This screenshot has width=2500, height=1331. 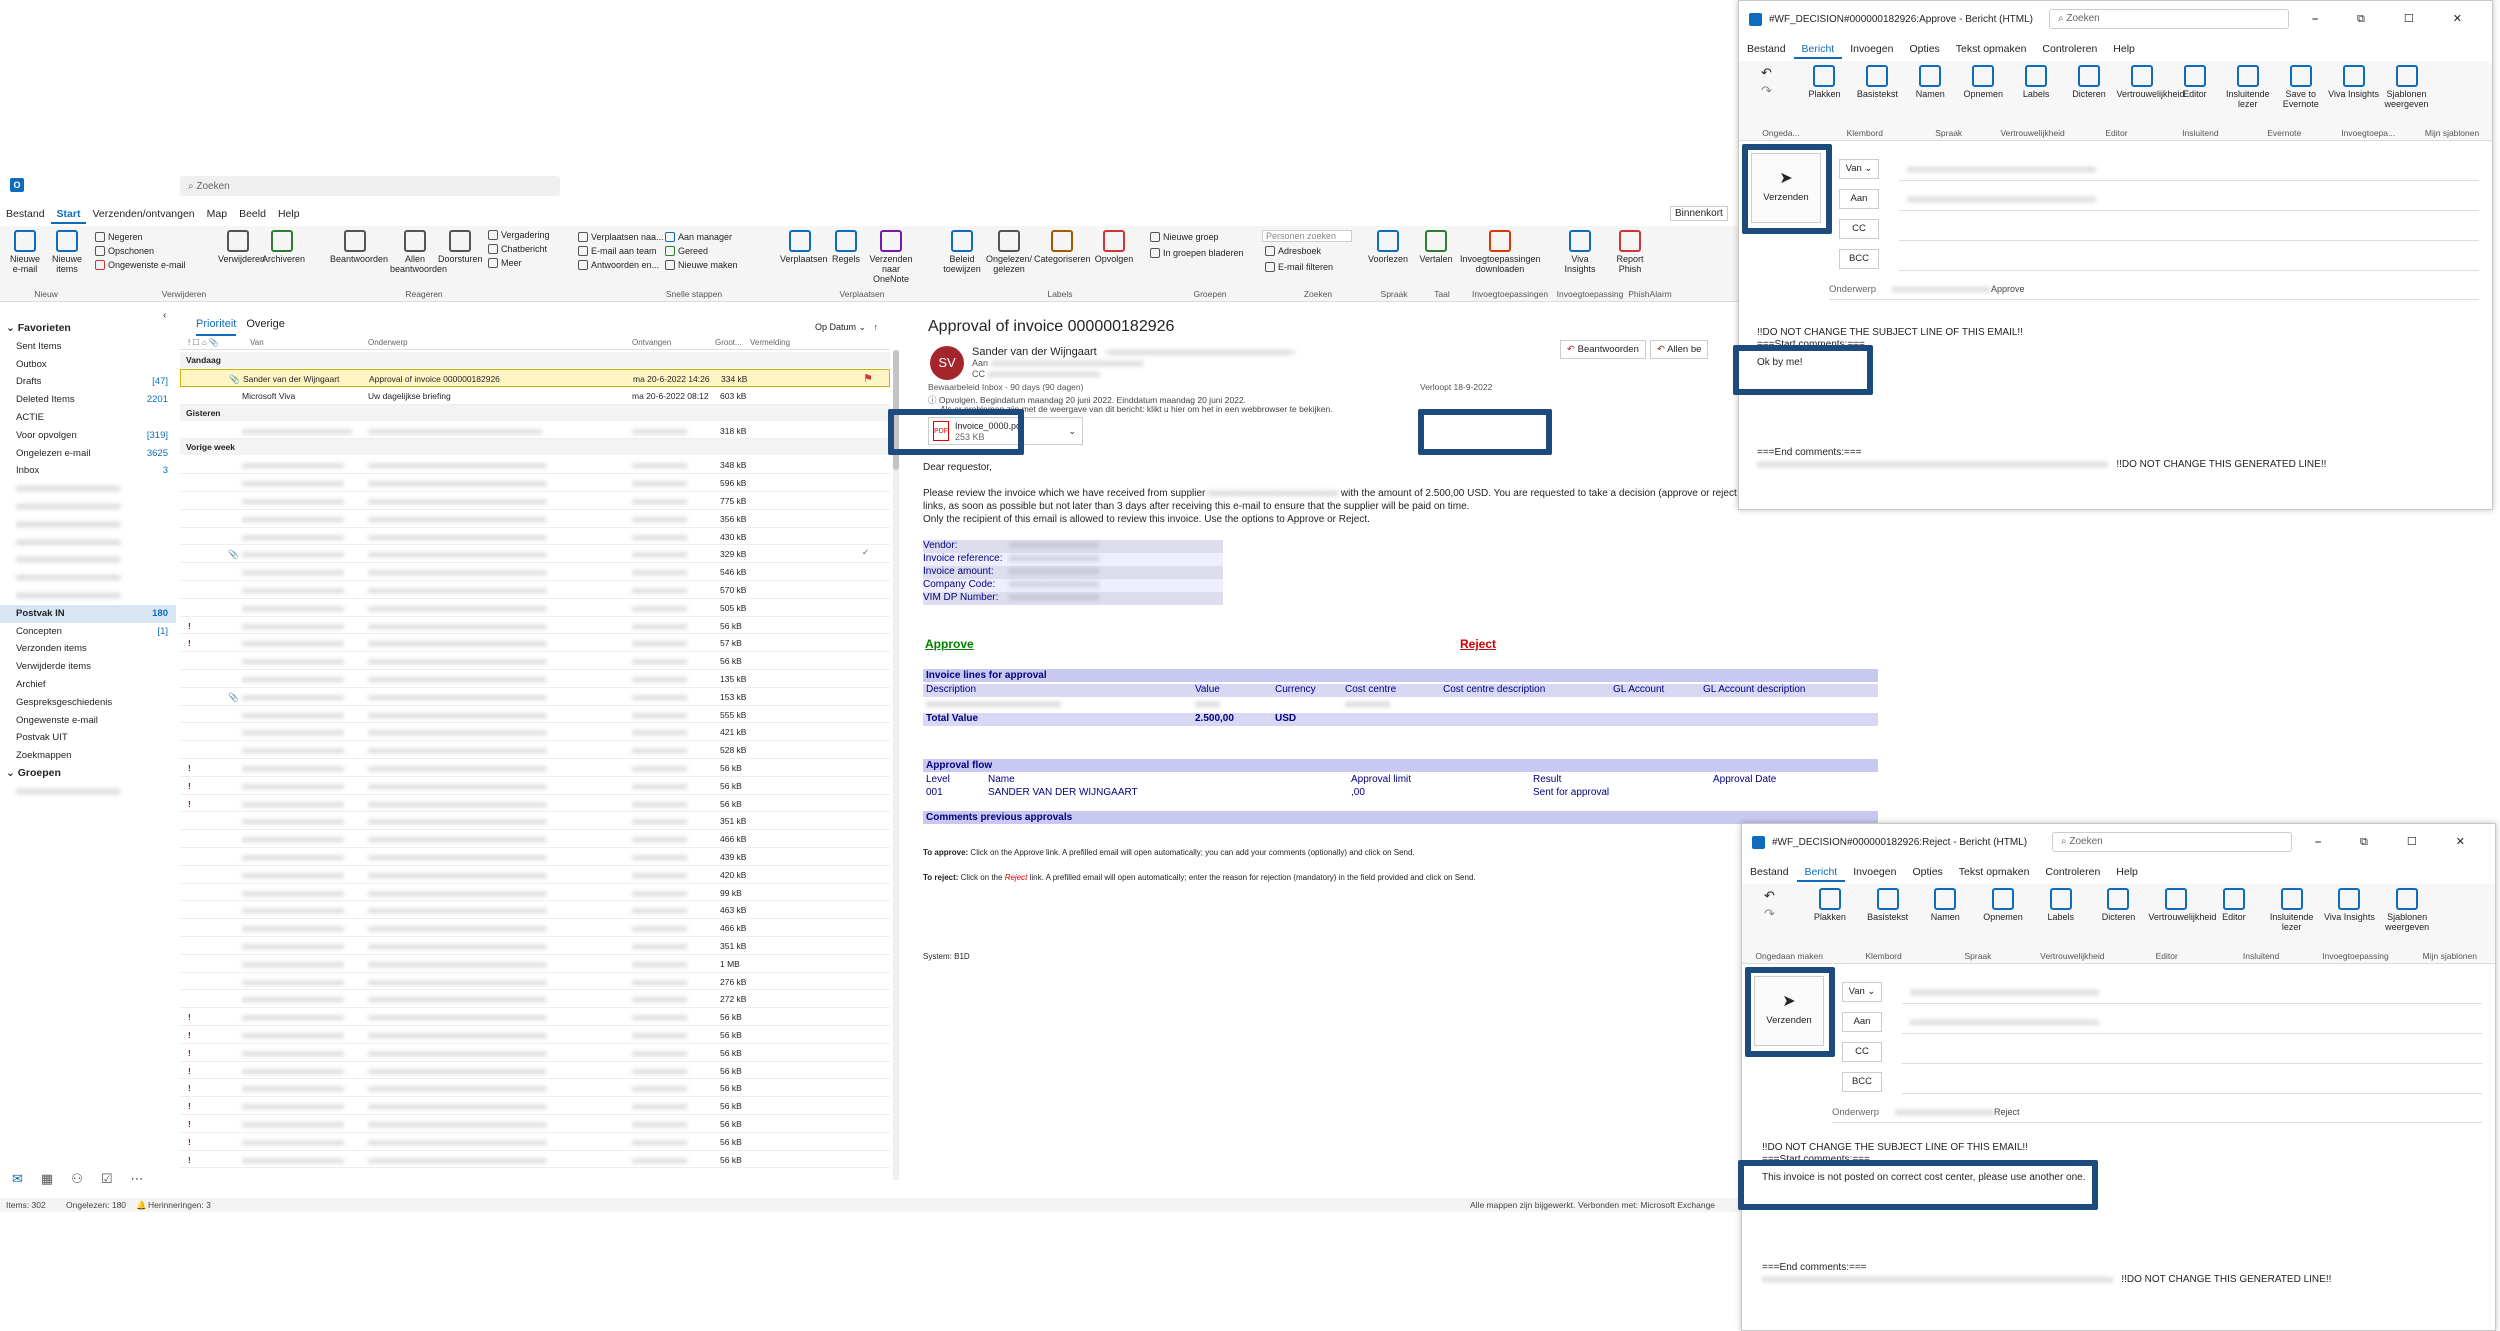 I want to click on people-icon: ⚇, so click(x=77, y=1179).